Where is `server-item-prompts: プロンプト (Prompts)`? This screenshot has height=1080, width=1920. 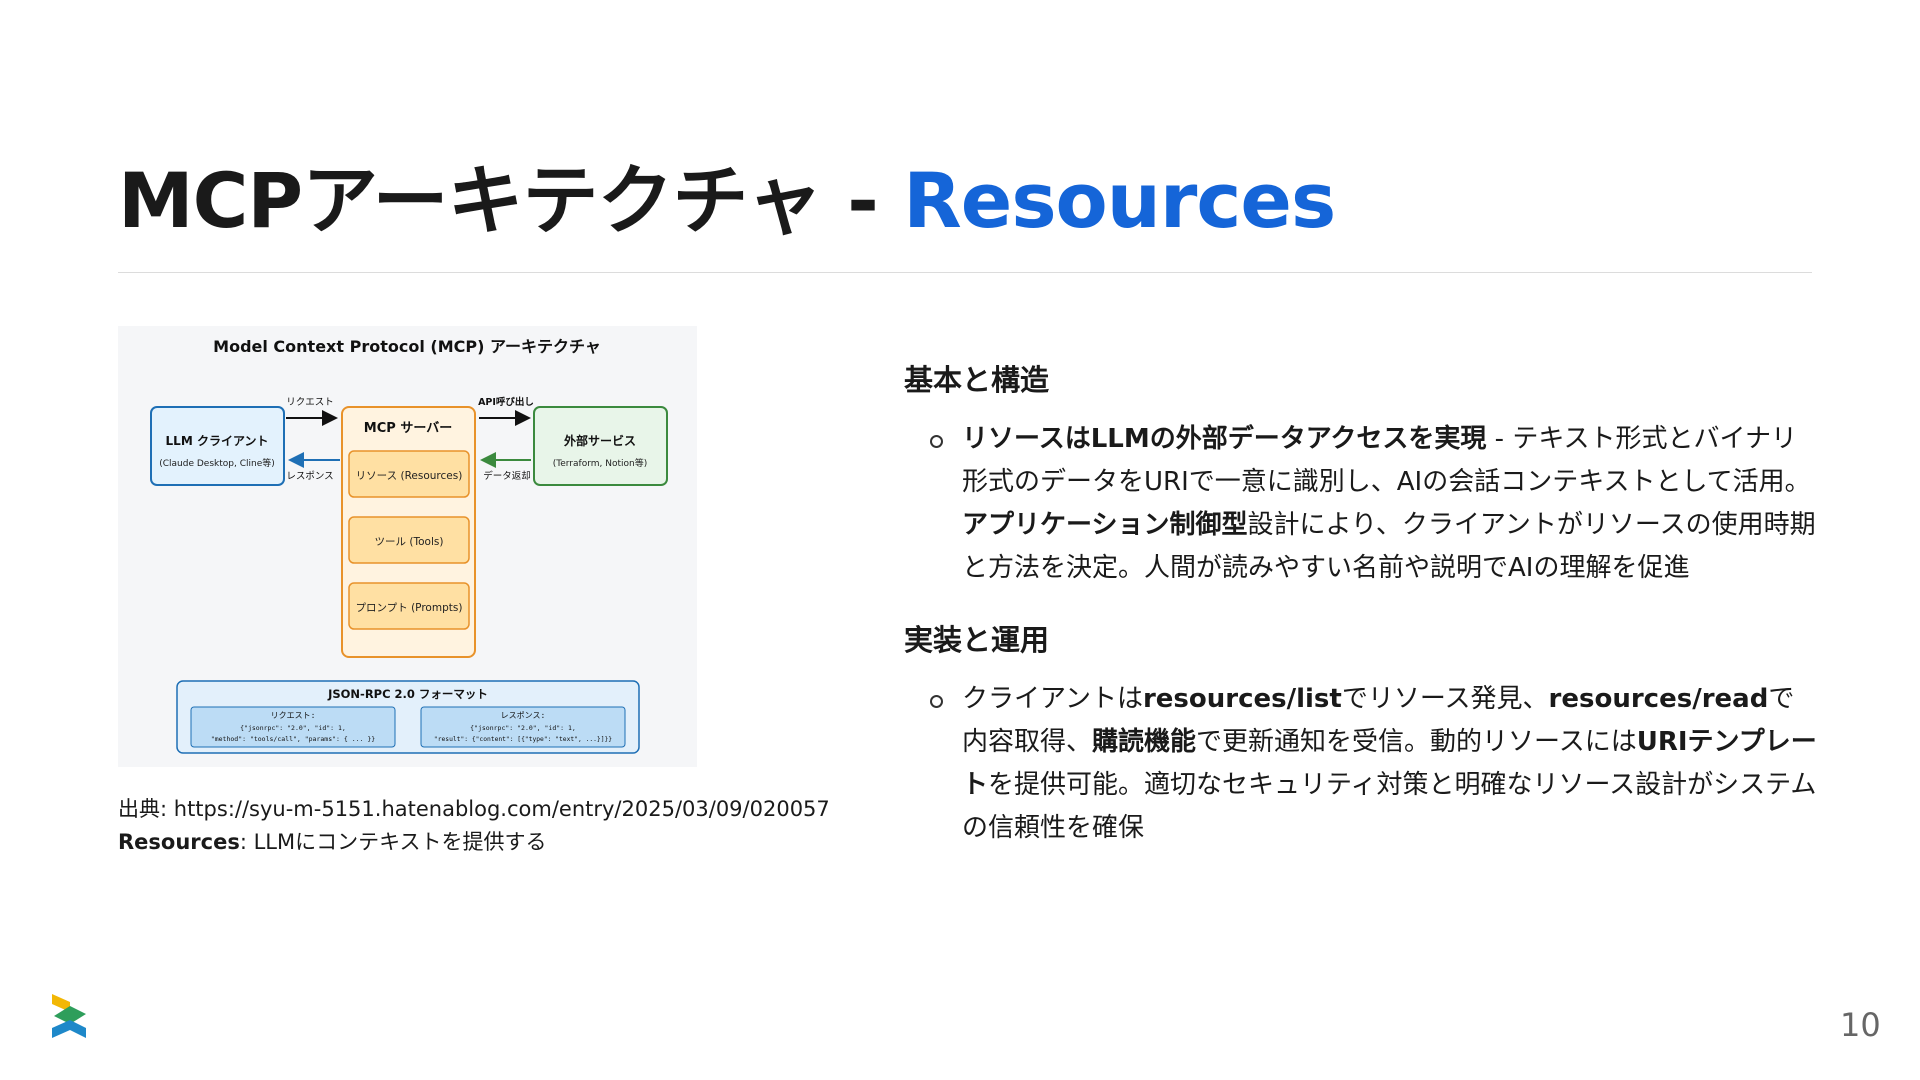 server-item-prompts: プロンプト (Prompts) is located at coordinates (409, 608).